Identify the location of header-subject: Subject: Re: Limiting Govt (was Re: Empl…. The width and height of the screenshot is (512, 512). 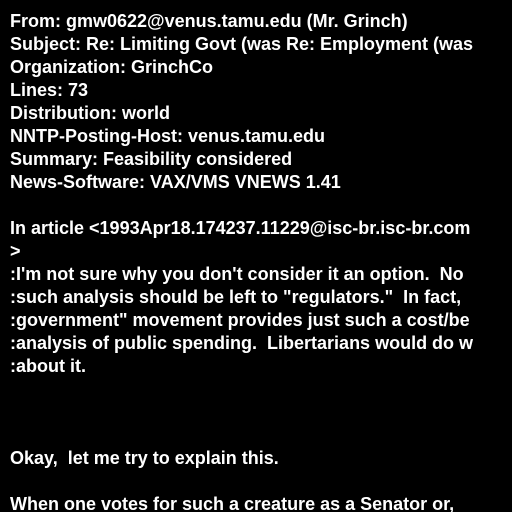
(242, 44).